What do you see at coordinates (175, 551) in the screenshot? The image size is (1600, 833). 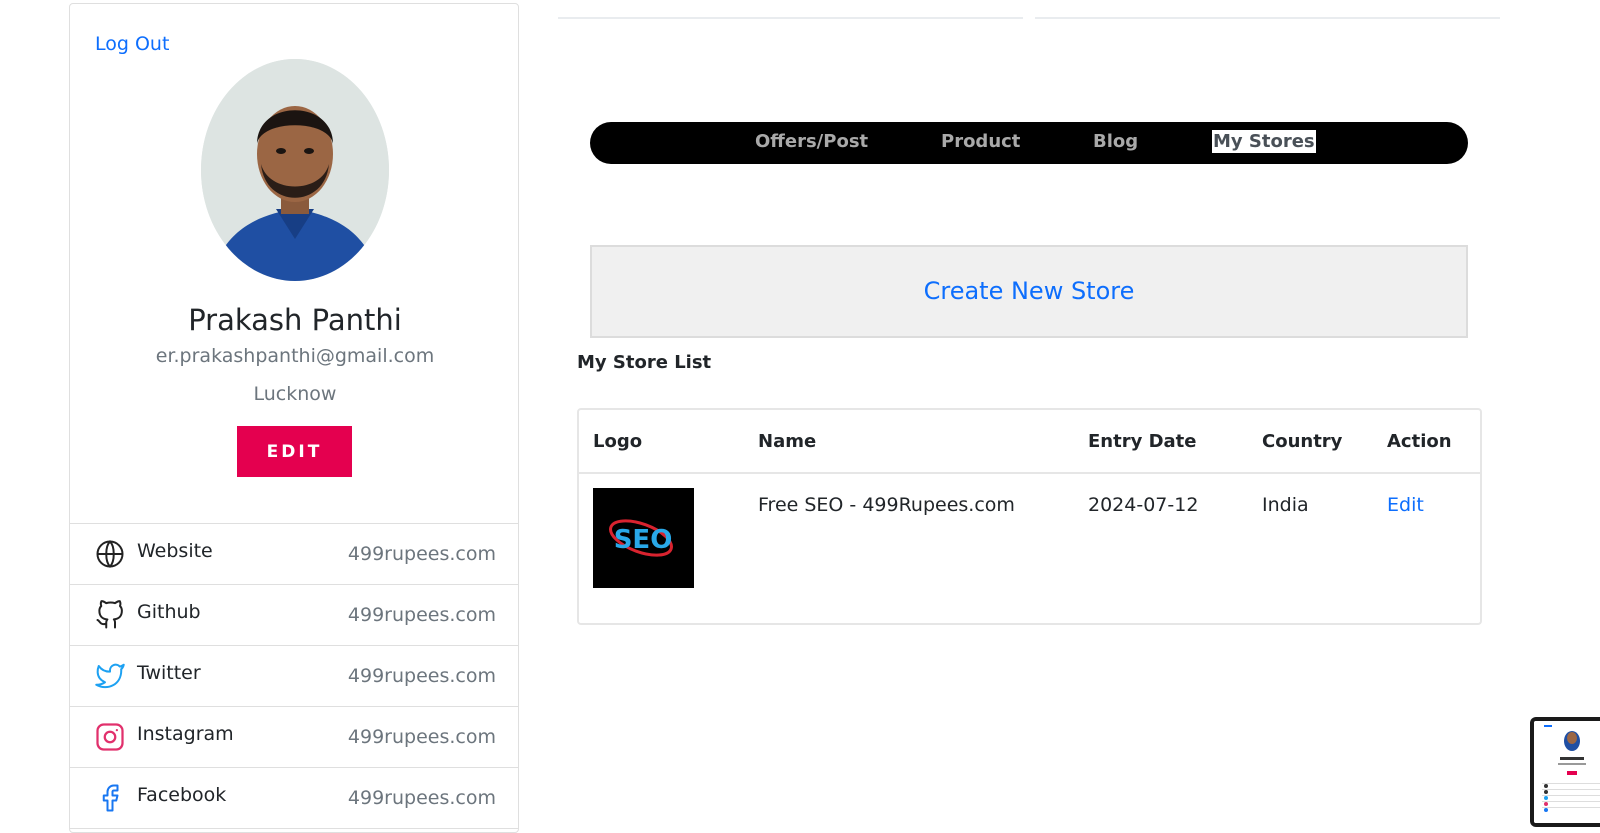 I see `social-label: Website` at bounding box center [175, 551].